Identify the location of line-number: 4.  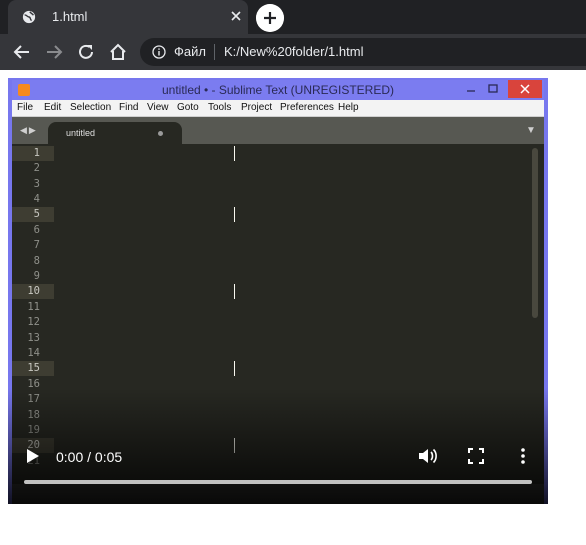
(36, 199).